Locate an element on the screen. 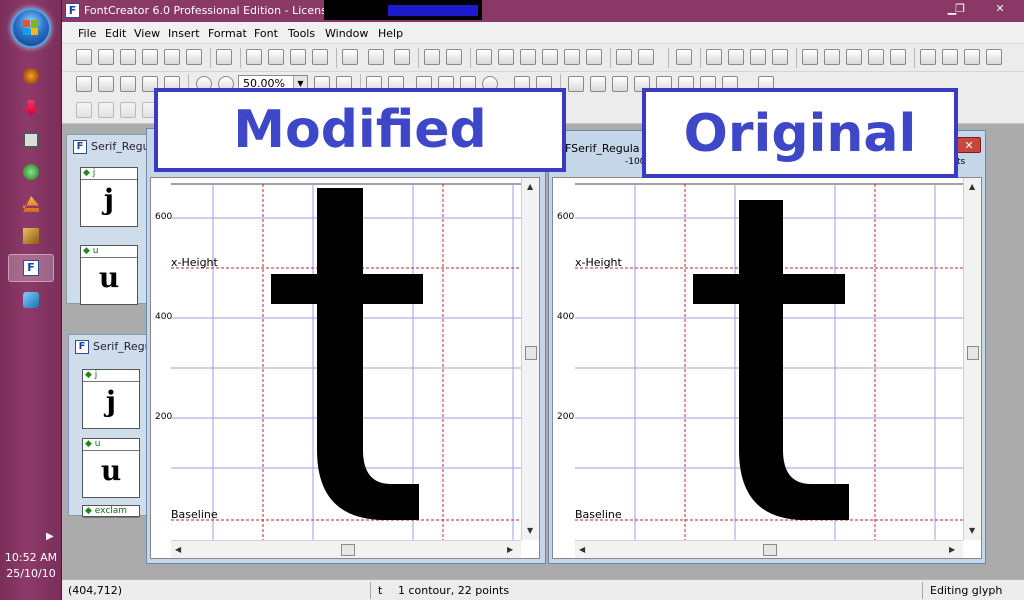 Image resolution: width=1024 pixels, height=600 pixels. menu-font: Font is located at coordinates (266, 33).